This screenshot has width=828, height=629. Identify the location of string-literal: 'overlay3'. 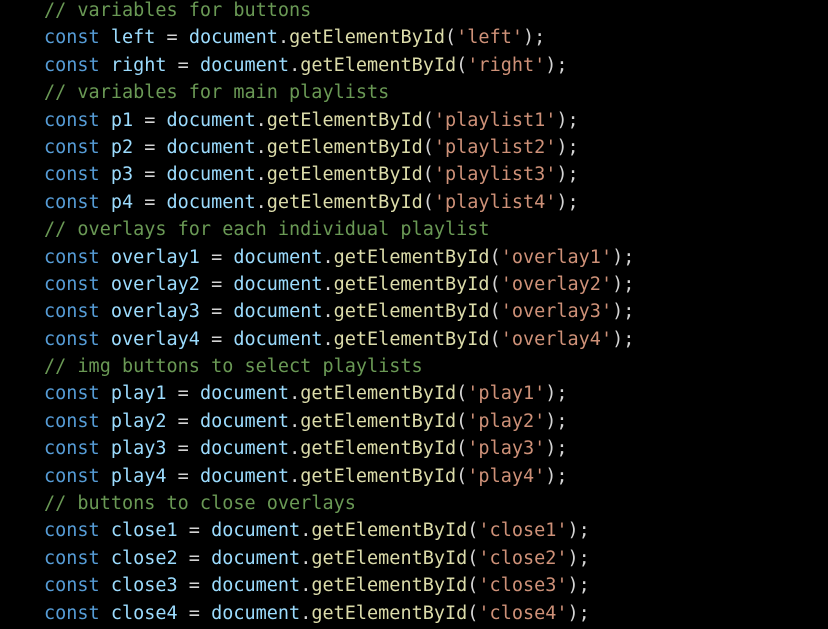
(556, 312).